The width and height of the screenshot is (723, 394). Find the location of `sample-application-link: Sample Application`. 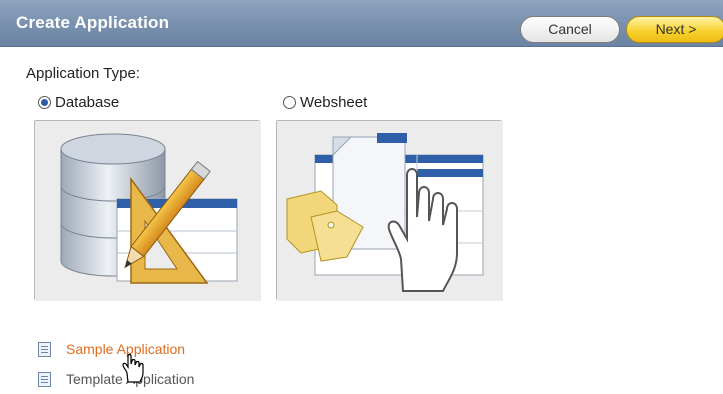

sample-application-link: Sample Application is located at coordinates (111, 349).